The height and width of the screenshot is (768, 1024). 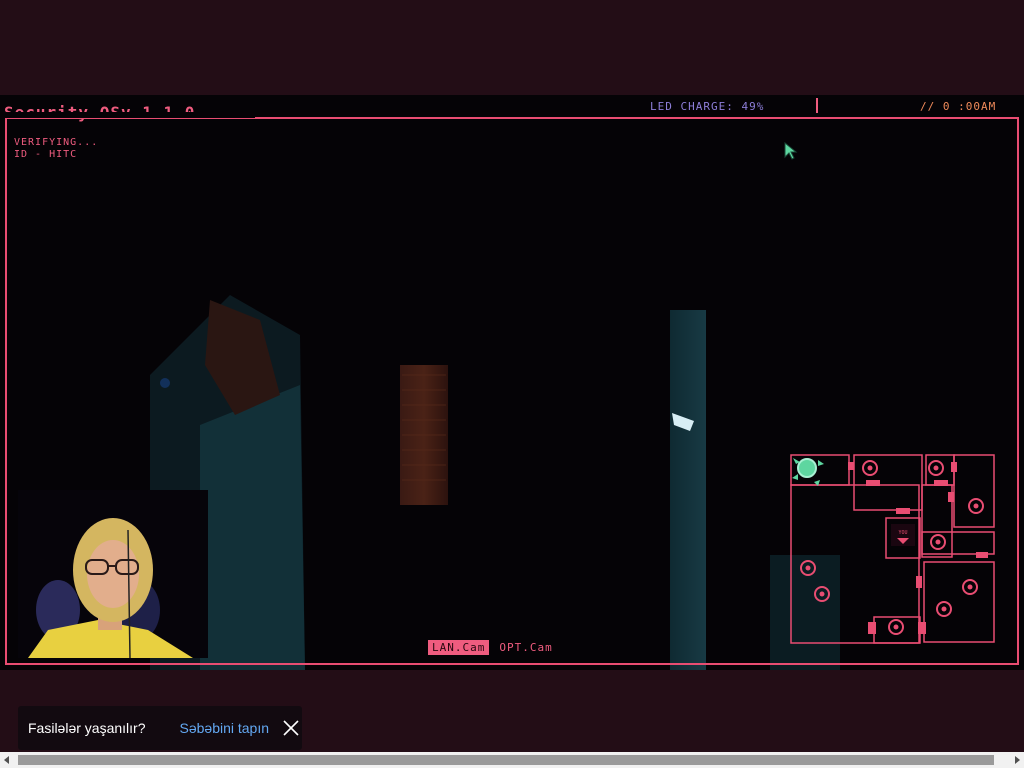 What do you see at coordinates (113, 574) in the screenshot?
I see `webcam-overlay` at bounding box center [113, 574].